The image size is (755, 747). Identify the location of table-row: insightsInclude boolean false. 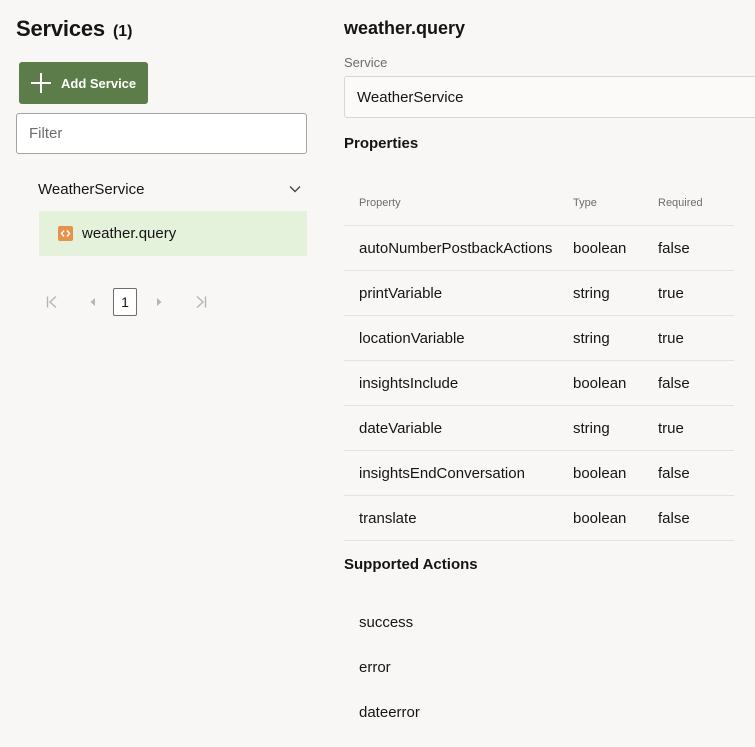
(539, 383).